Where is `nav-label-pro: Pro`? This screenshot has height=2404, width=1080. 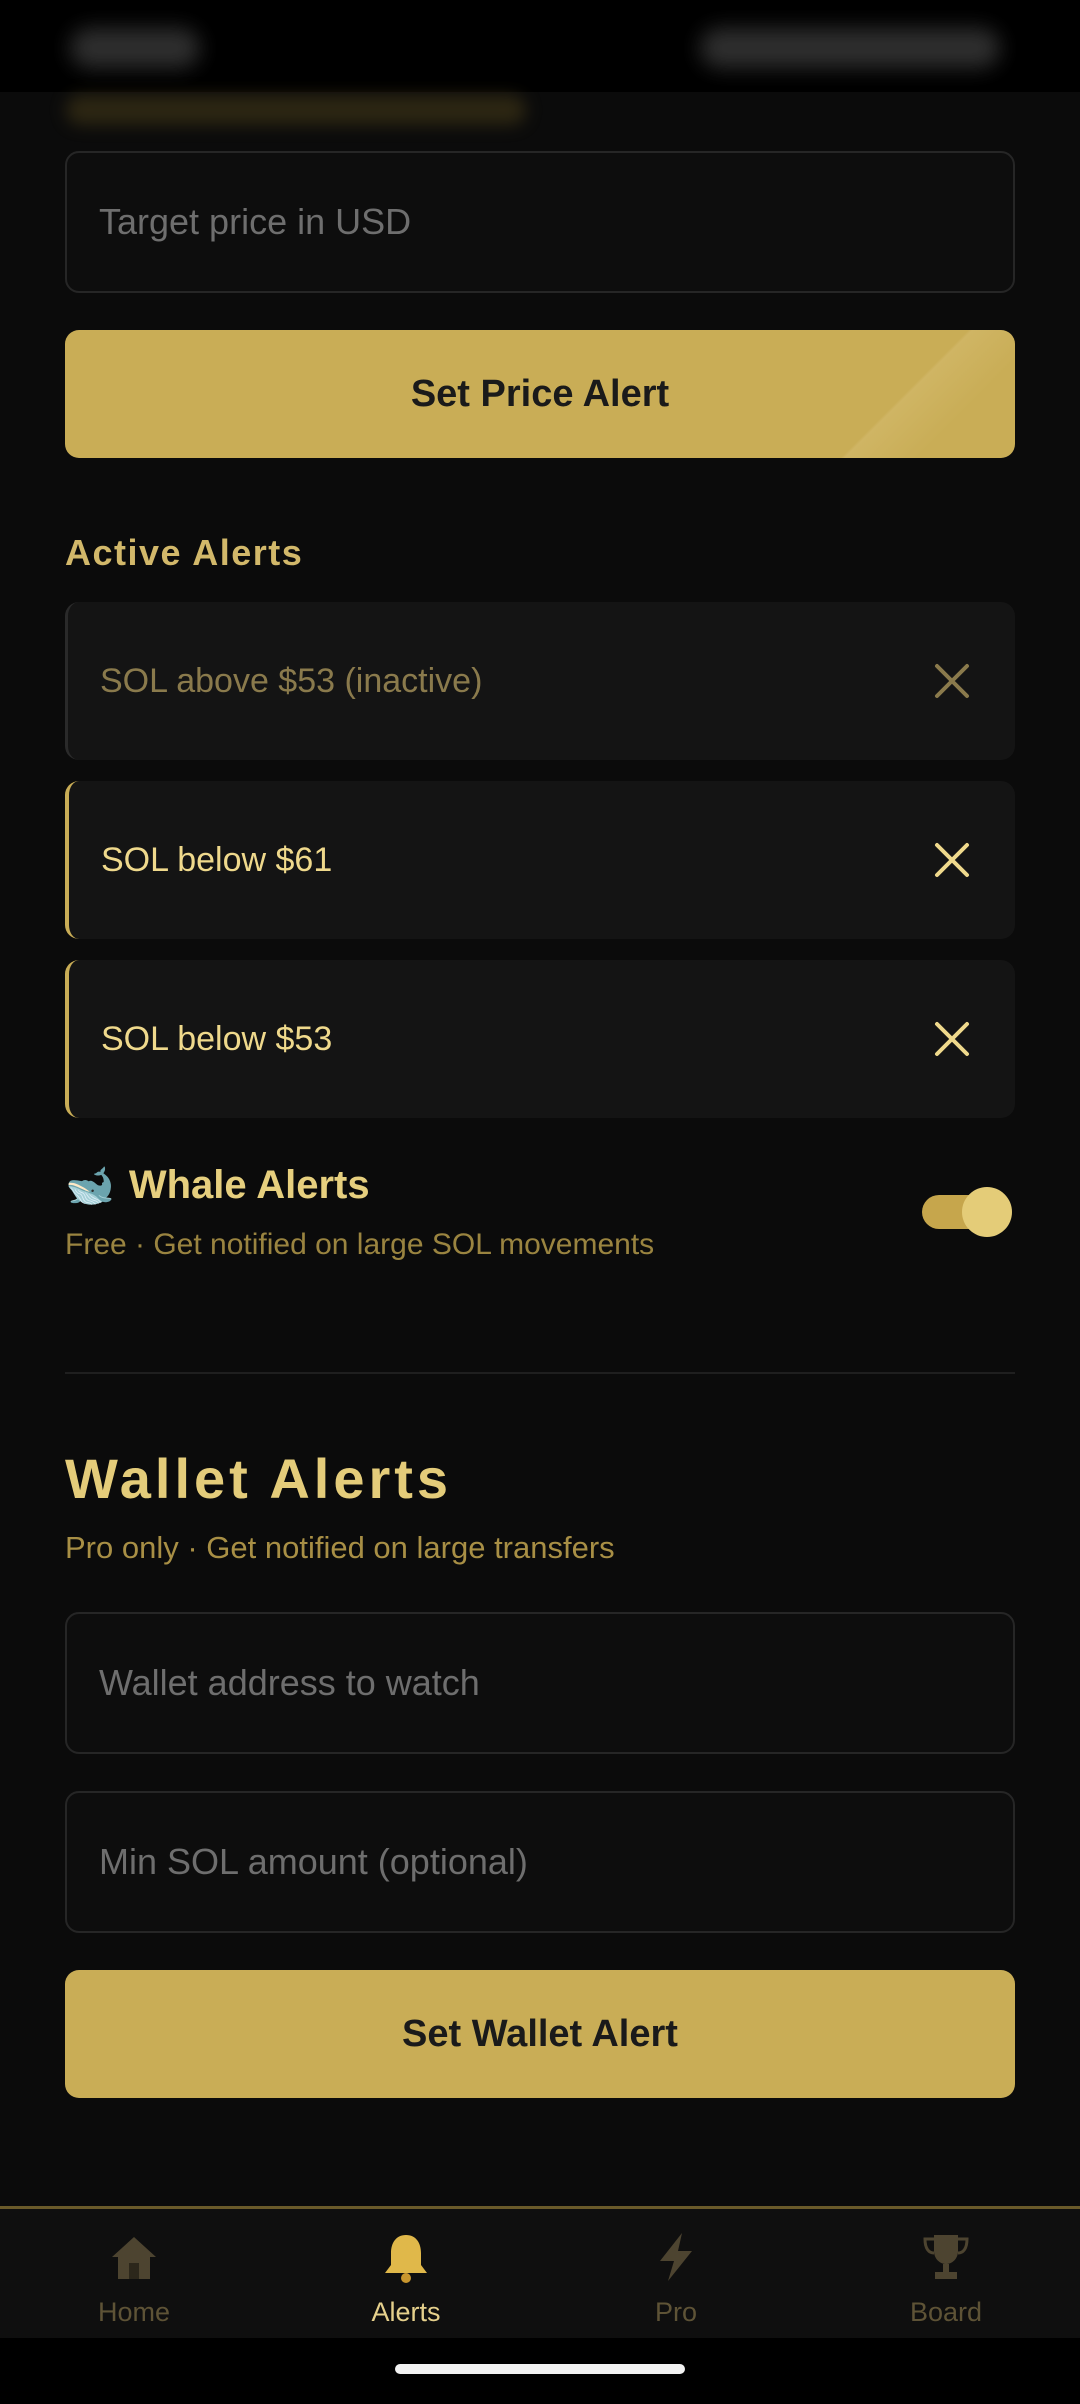 nav-label-pro: Pro is located at coordinates (676, 2312).